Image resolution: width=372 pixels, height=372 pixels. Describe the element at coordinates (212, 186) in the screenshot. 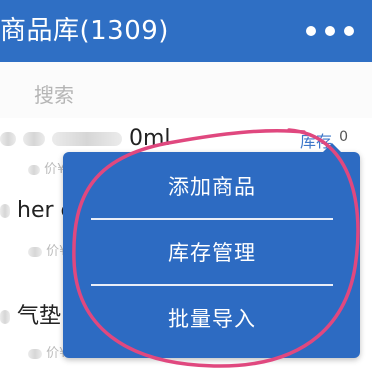

I see `menu-item-add-product: 添加商品` at that location.